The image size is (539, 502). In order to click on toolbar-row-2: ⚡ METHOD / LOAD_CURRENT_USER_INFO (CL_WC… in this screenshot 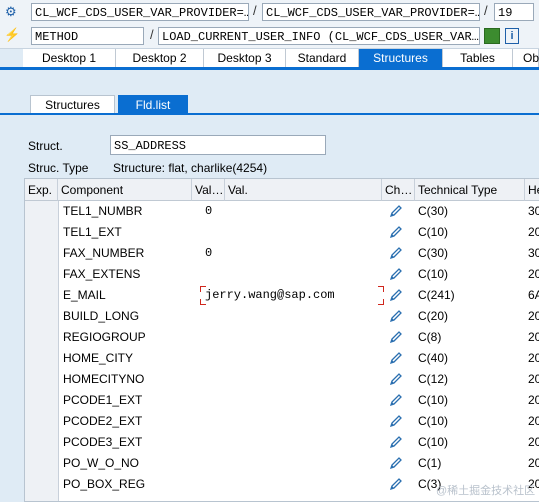, I will do `click(269, 36)`.